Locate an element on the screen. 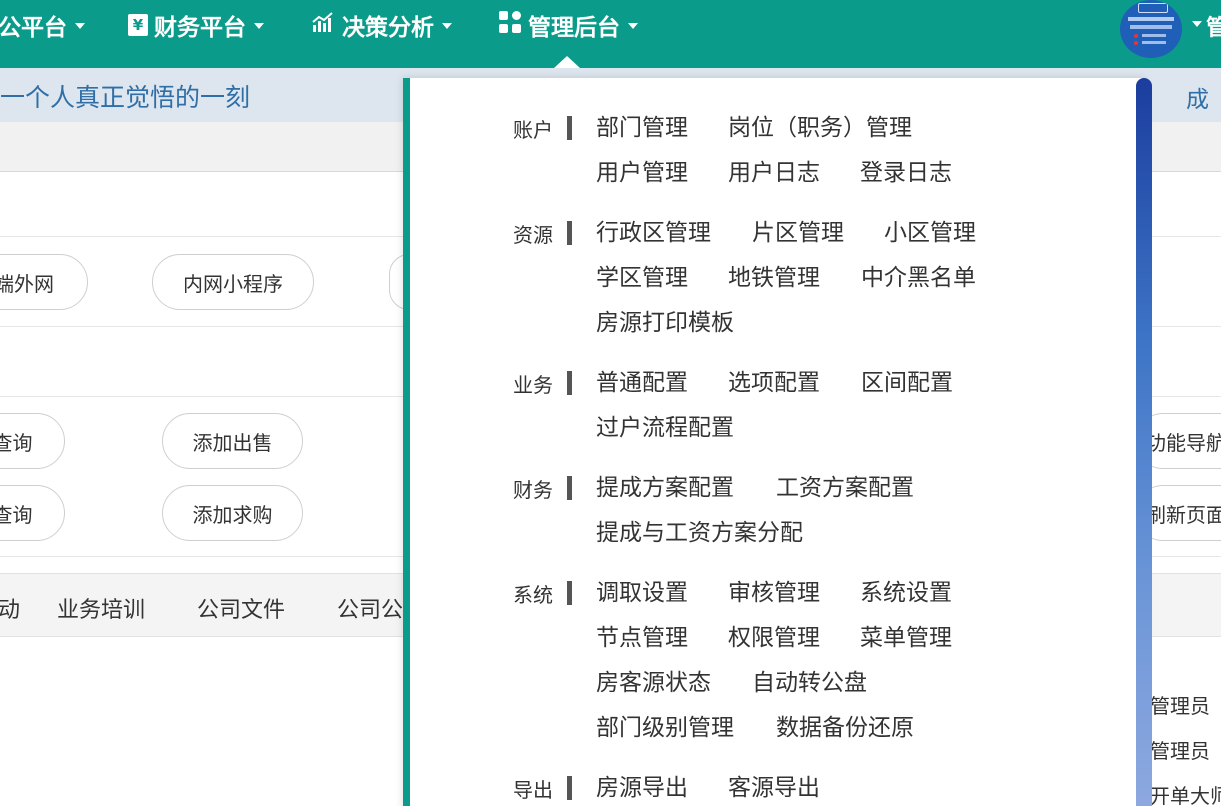 Image resolution: width=1221 pixels, height=806 pixels. nav-decision-analysis: 决策分析 is located at coordinates (382, 25).